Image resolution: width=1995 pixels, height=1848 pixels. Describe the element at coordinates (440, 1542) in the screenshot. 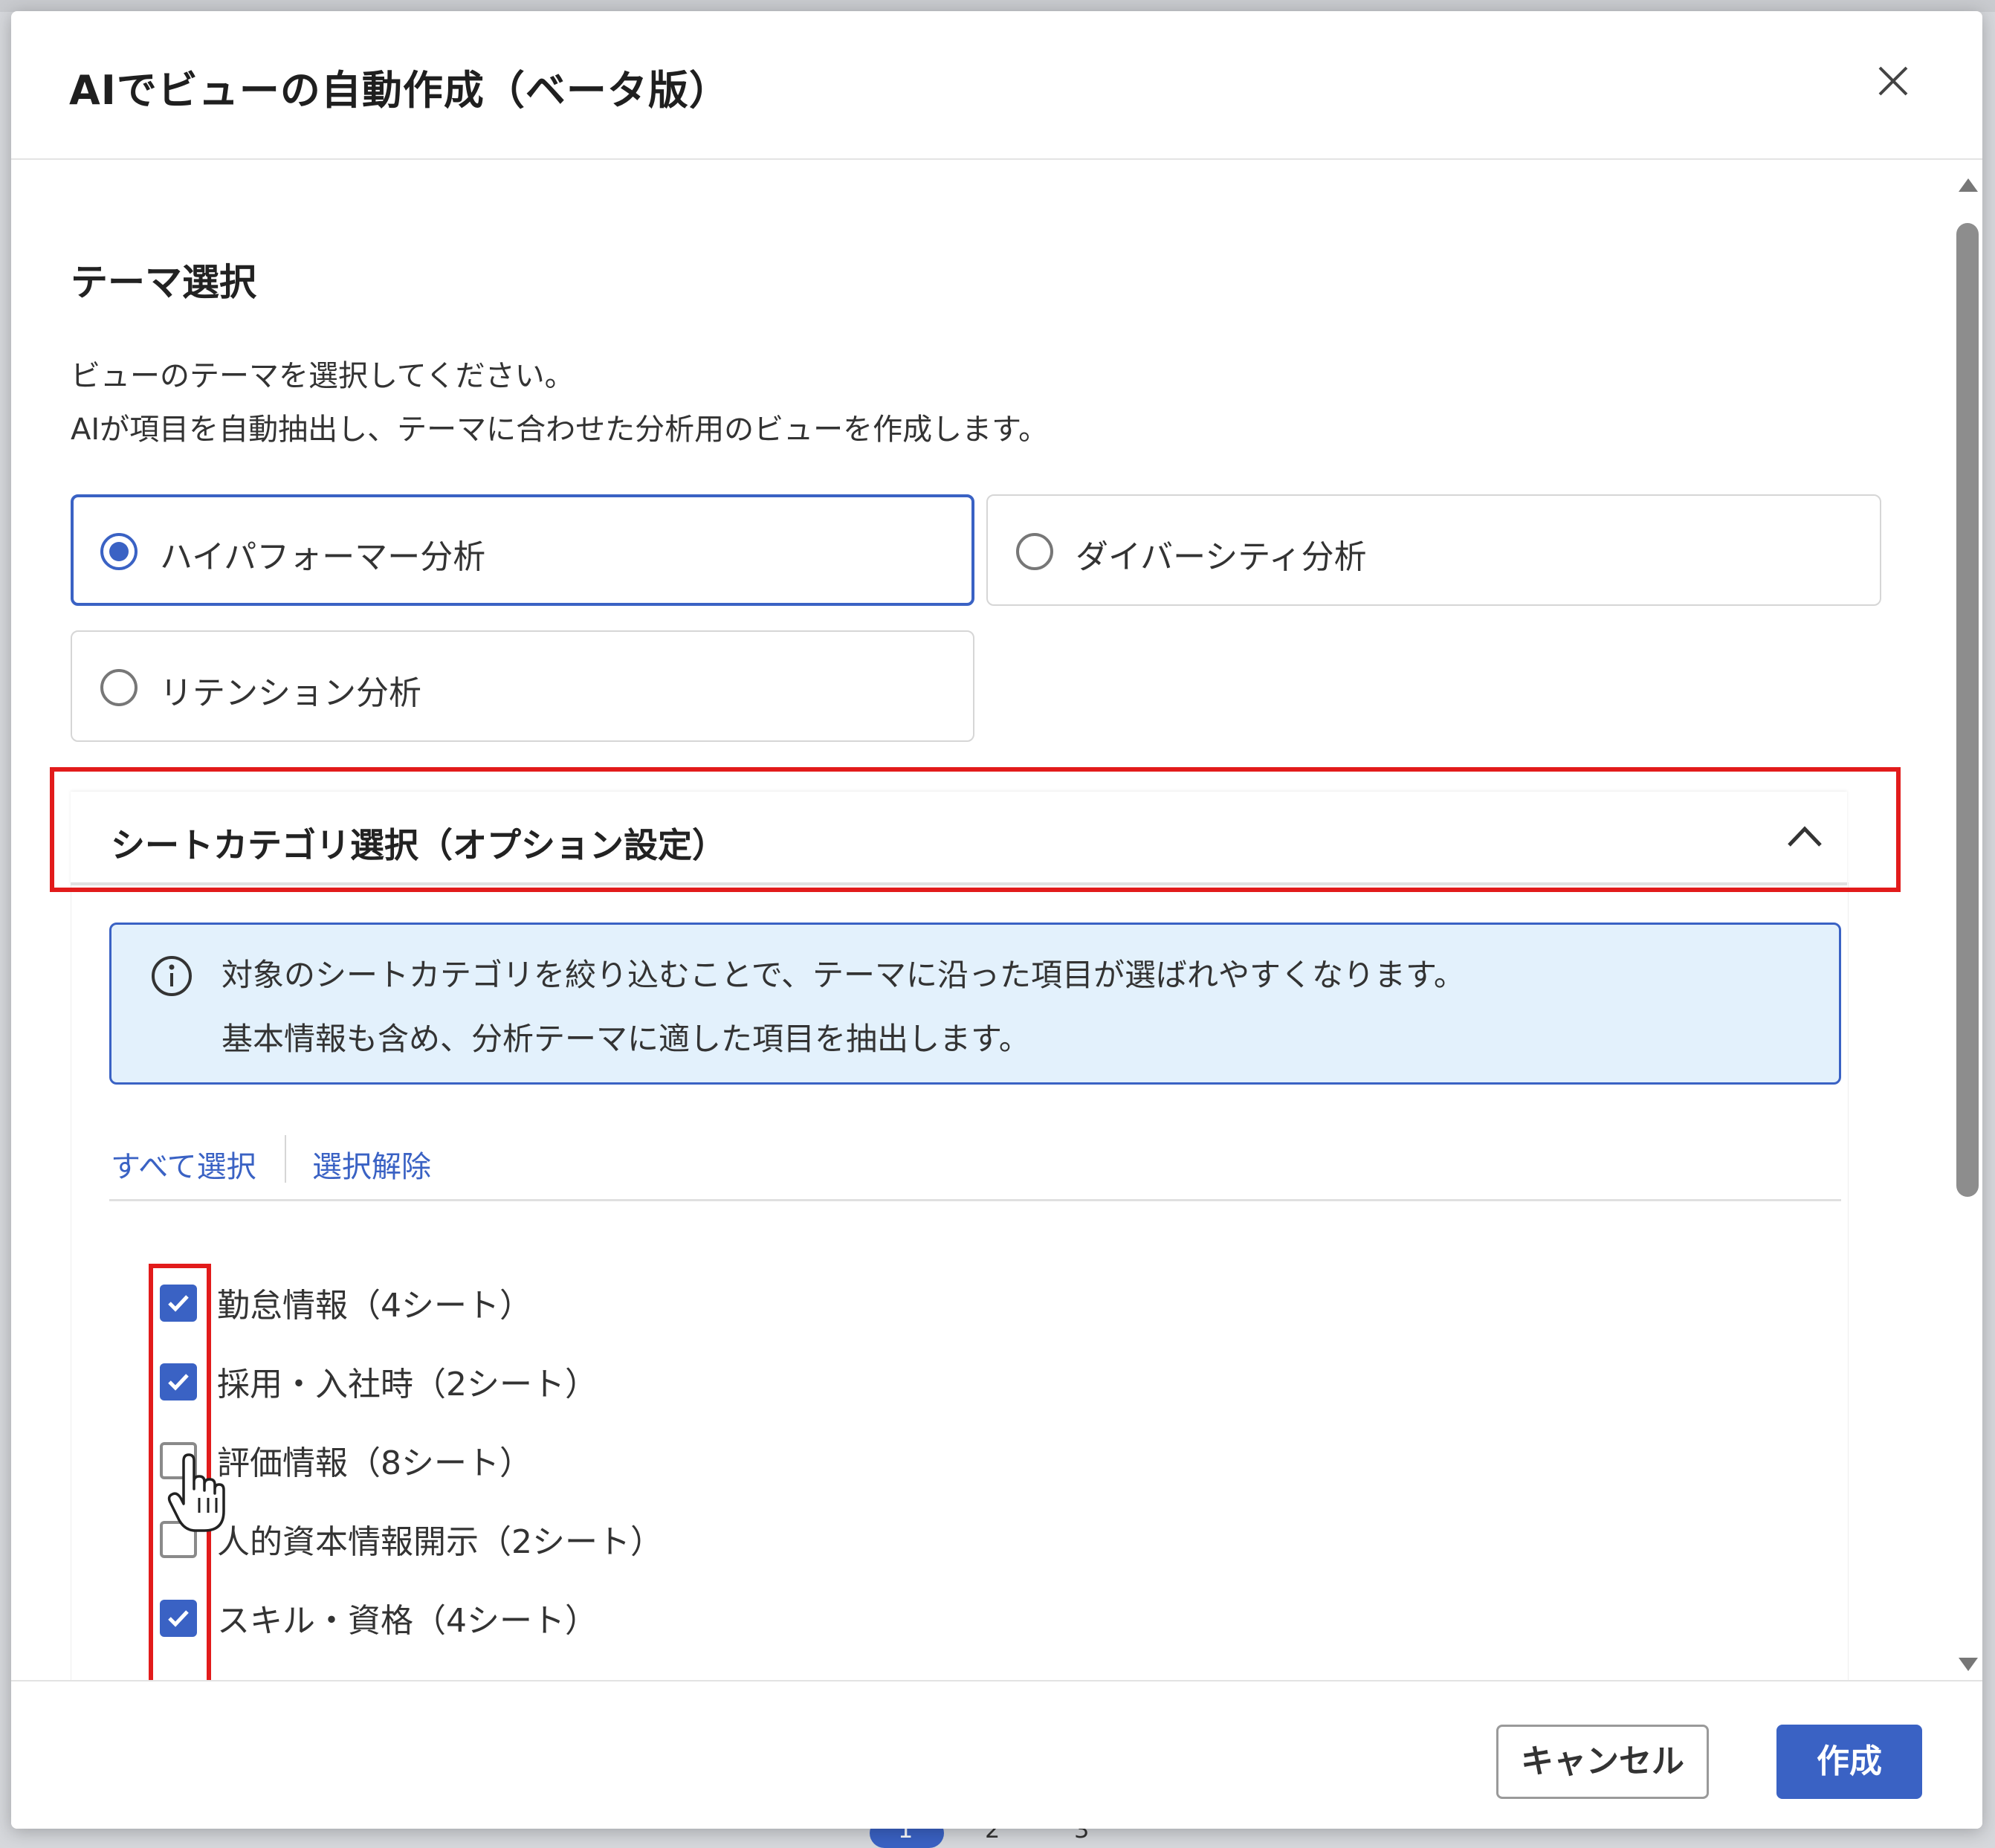

I see `category-label: 人的資本情報開示（2シート）` at that location.